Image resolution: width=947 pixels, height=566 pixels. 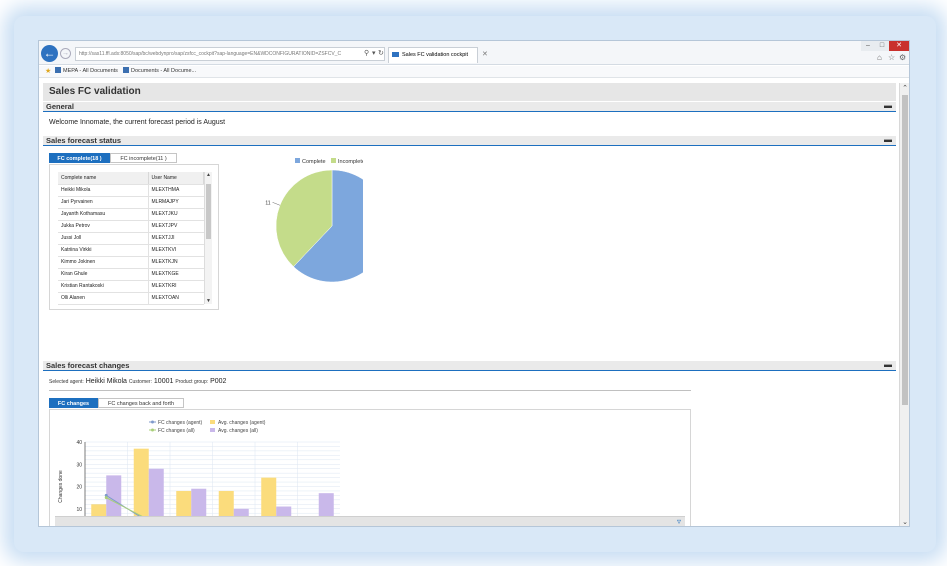 What do you see at coordinates (73, 403) in the screenshot?
I see `tab-fc-changes: FC changes` at bounding box center [73, 403].